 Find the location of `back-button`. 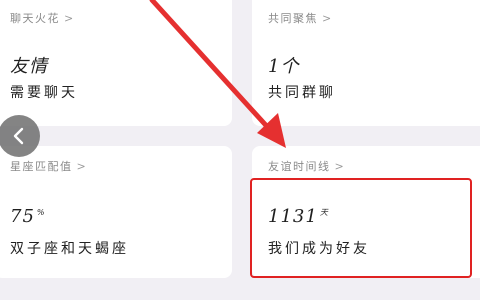

back-button is located at coordinates (20, 136).